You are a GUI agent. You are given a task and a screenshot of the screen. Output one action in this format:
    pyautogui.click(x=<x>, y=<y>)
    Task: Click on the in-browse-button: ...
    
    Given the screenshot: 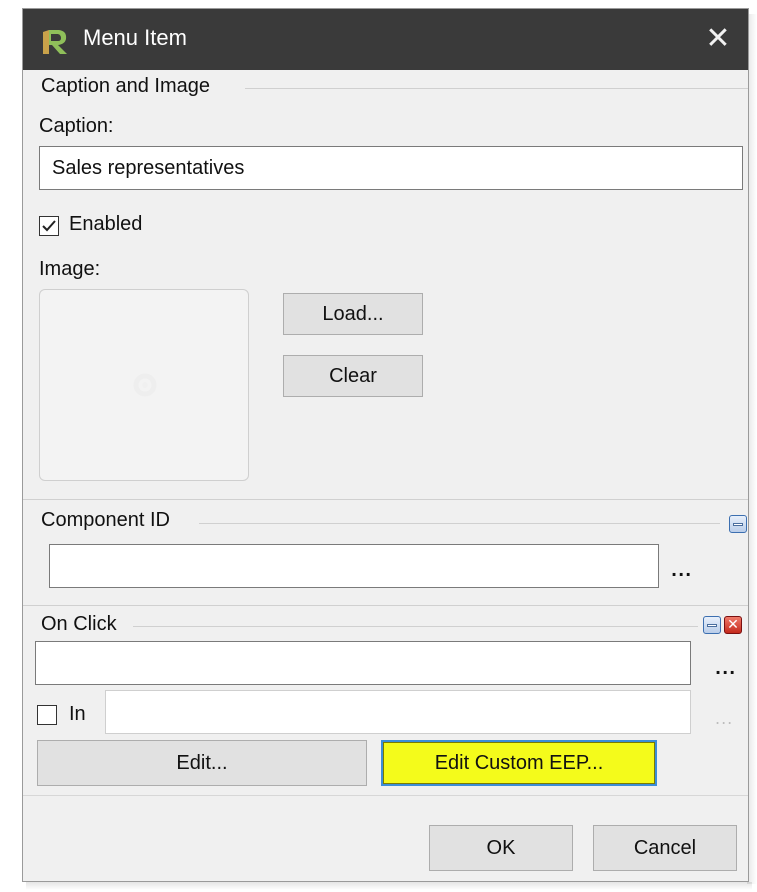 What is the action you would take?
    pyautogui.click(x=724, y=718)
    